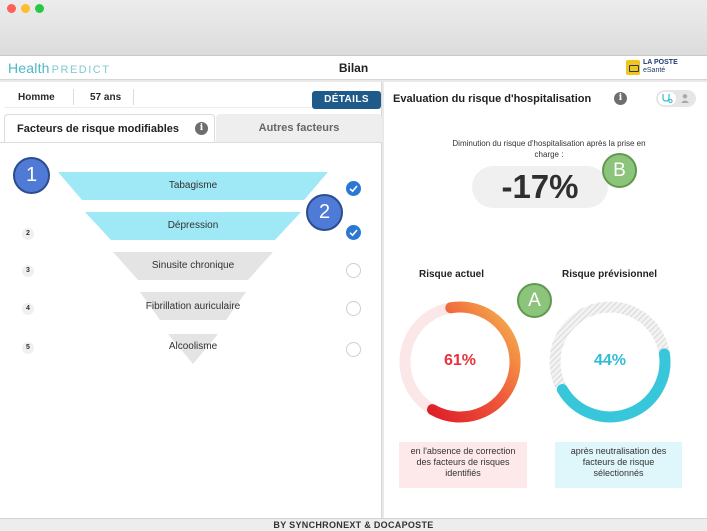  Describe the element at coordinates (28, 348) in the screenshot. I see `rank-badge: 5` at that location.